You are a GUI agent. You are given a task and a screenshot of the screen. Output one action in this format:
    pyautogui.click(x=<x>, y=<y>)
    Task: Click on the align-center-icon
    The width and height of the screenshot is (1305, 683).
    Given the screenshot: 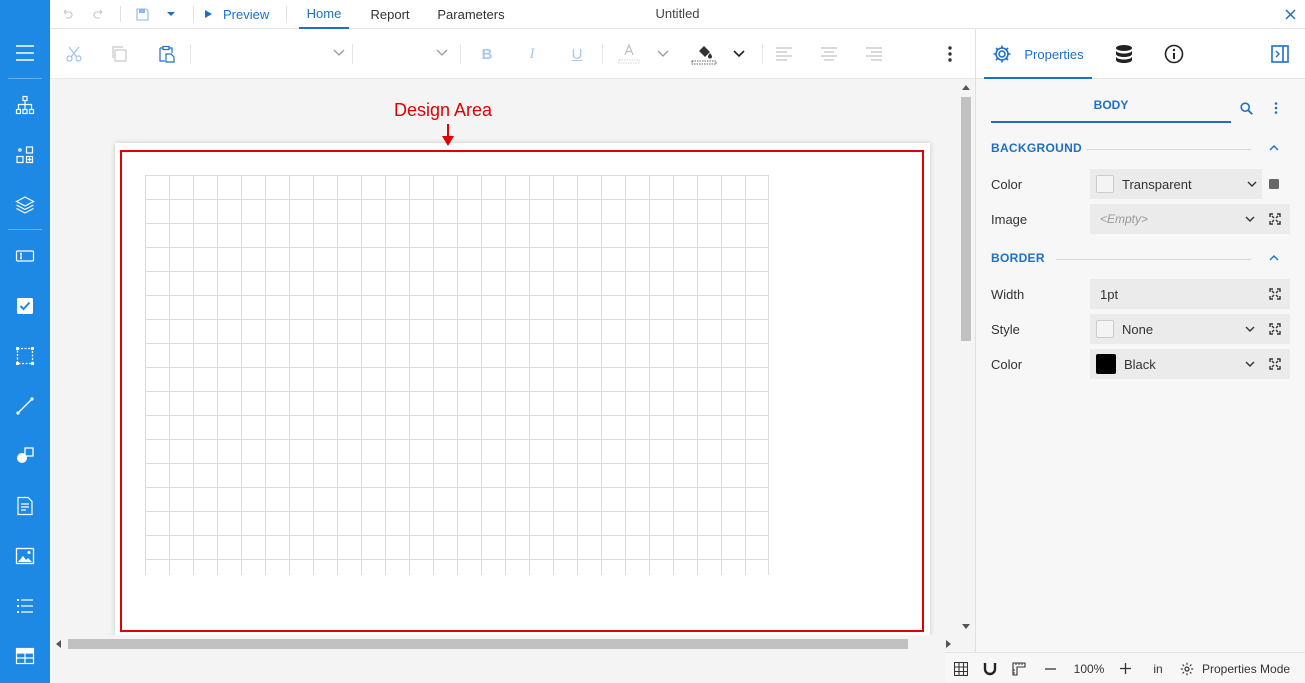 What is the action you would take?
    pyautogui.click(x=829, y=54)
    